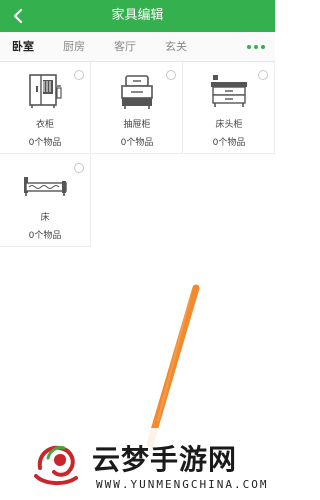  Describe the element at coordinates (45, 186) in the screenshot. I see `bed-icon` at that location.